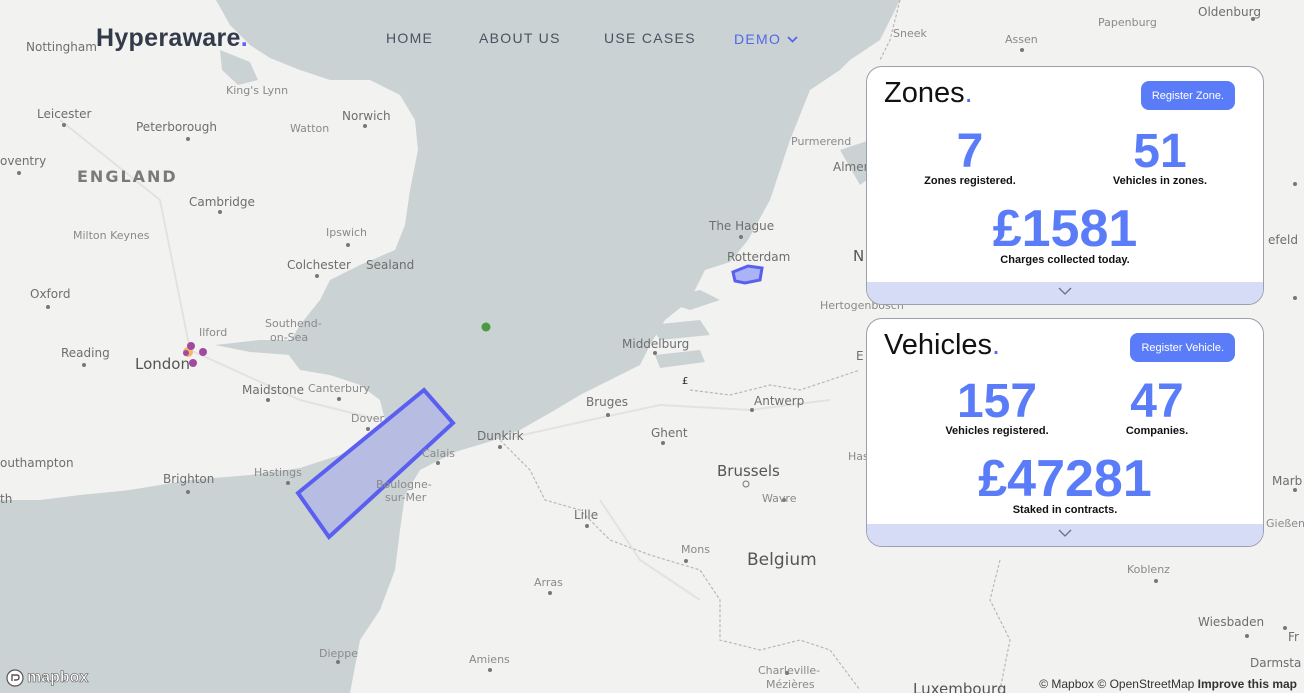 The image size is (1304, 693). What do you see at coordinates (339, 653) in the screenshot?
I see `place-label: Dieppe` at bounding box center [339, 653].